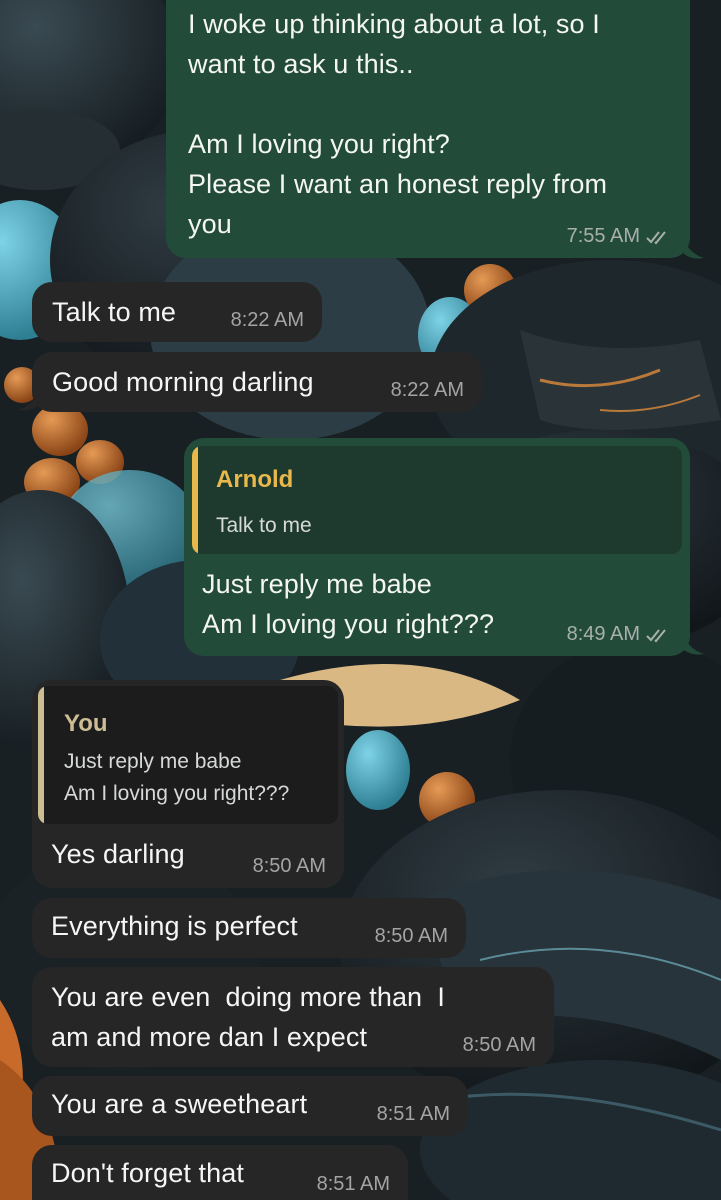 This screenshot has width=721, height=1200. What do you see at coordinates (114, 312) in the screenshot?
I see `message-text: Talk to me` at bounding box center [114, 312].